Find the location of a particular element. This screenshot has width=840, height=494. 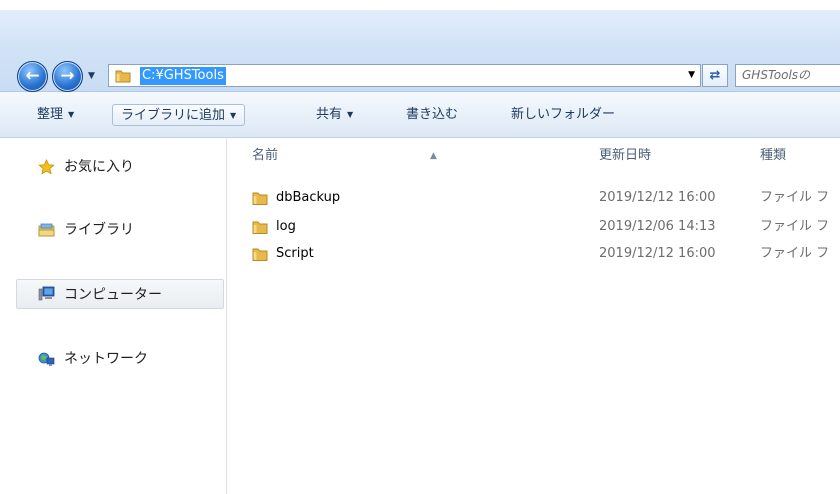

organize-button: 整理 ▼ is located at coordinates (55, 115).